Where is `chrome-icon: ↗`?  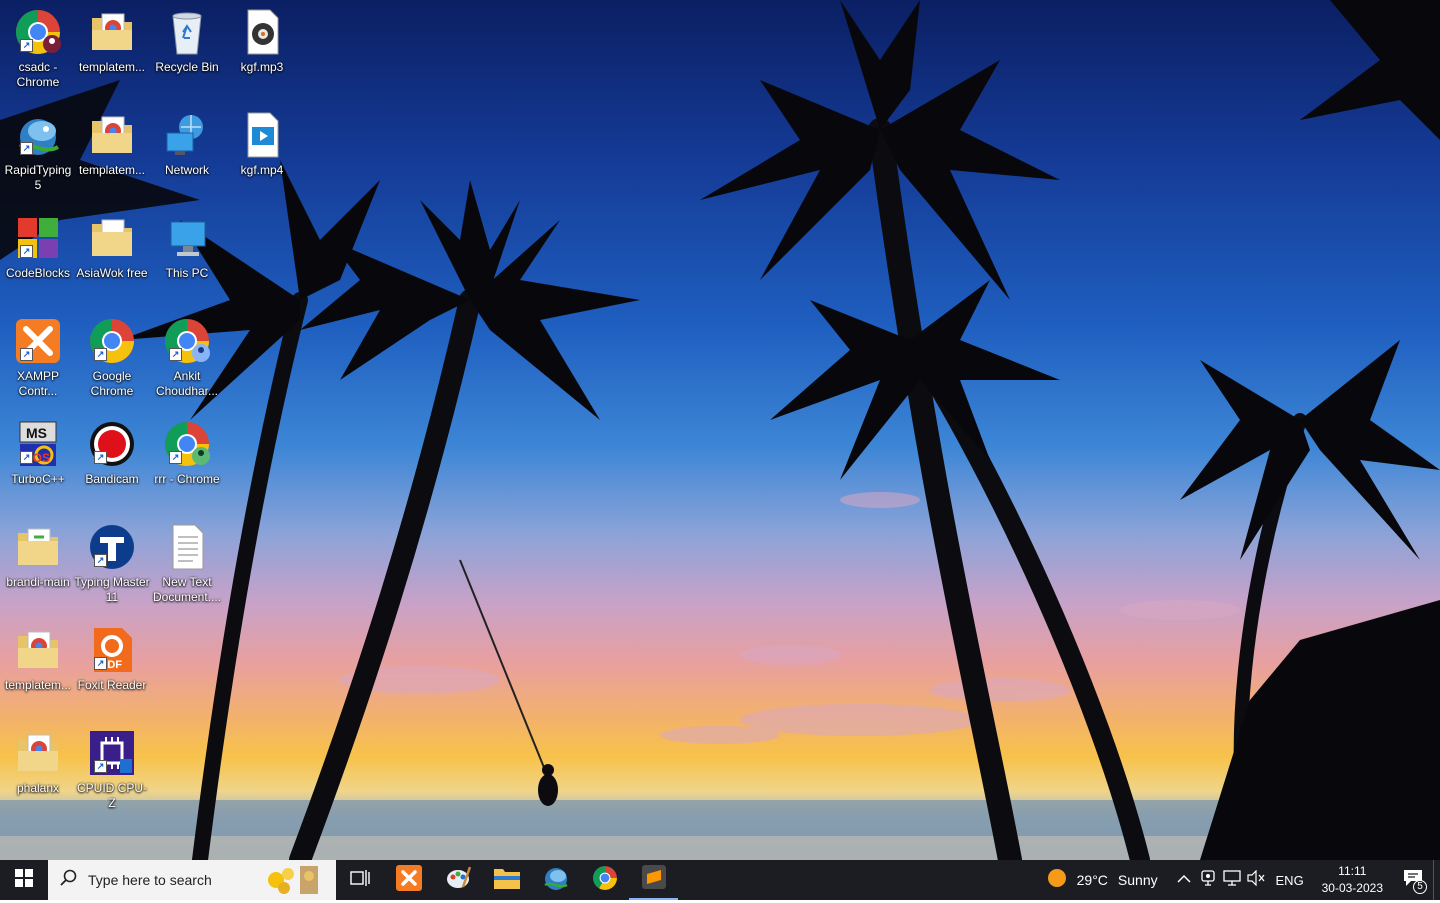
chrome-icon: ↗ is located at coordinates (112, 341).